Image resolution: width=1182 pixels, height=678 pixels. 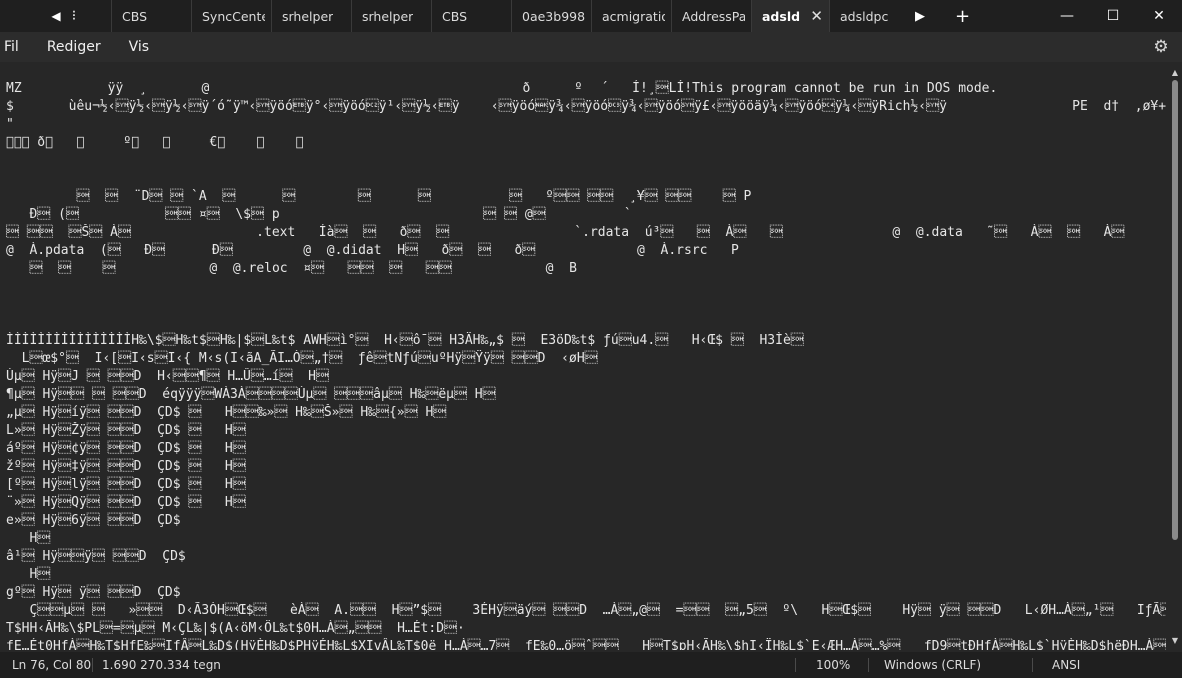 I want to click on tab-label: SyncCenter, so click(x=233, y=16).